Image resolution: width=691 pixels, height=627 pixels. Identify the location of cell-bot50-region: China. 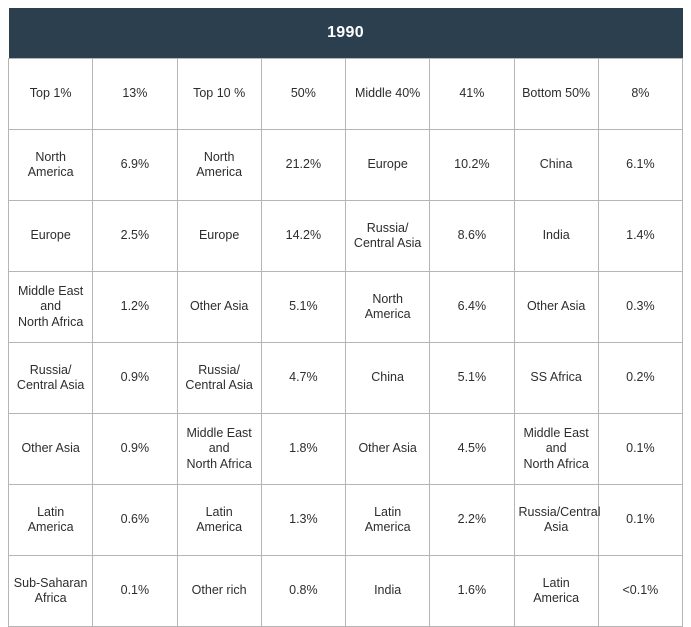
(556, 165).